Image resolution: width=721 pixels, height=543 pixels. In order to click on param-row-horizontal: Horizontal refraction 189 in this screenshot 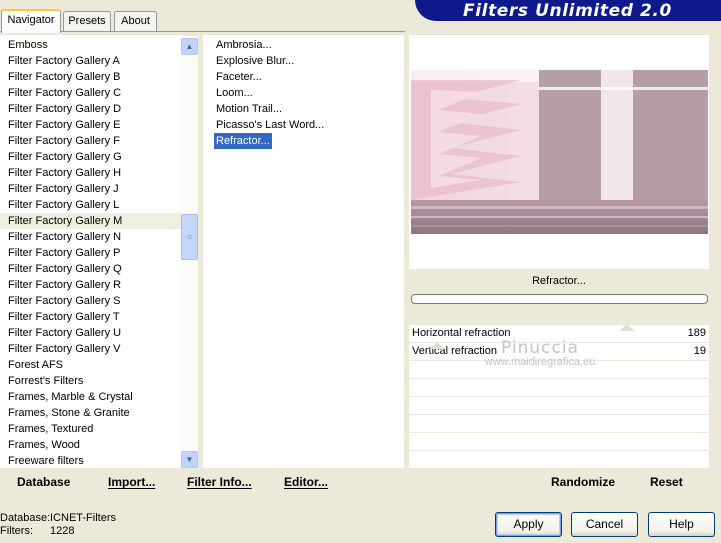, I will do `click(559, 333)`.